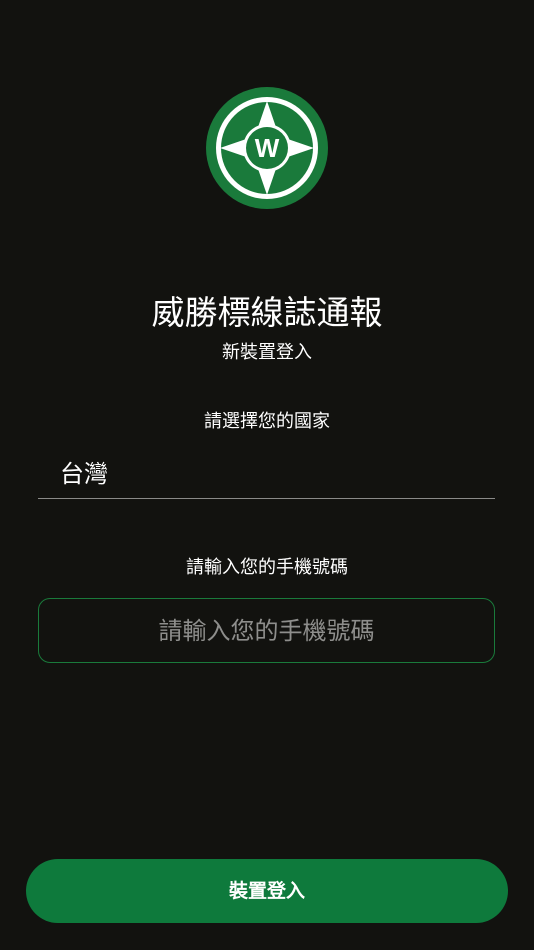  I want to click on phone-input, so click(266, 630).